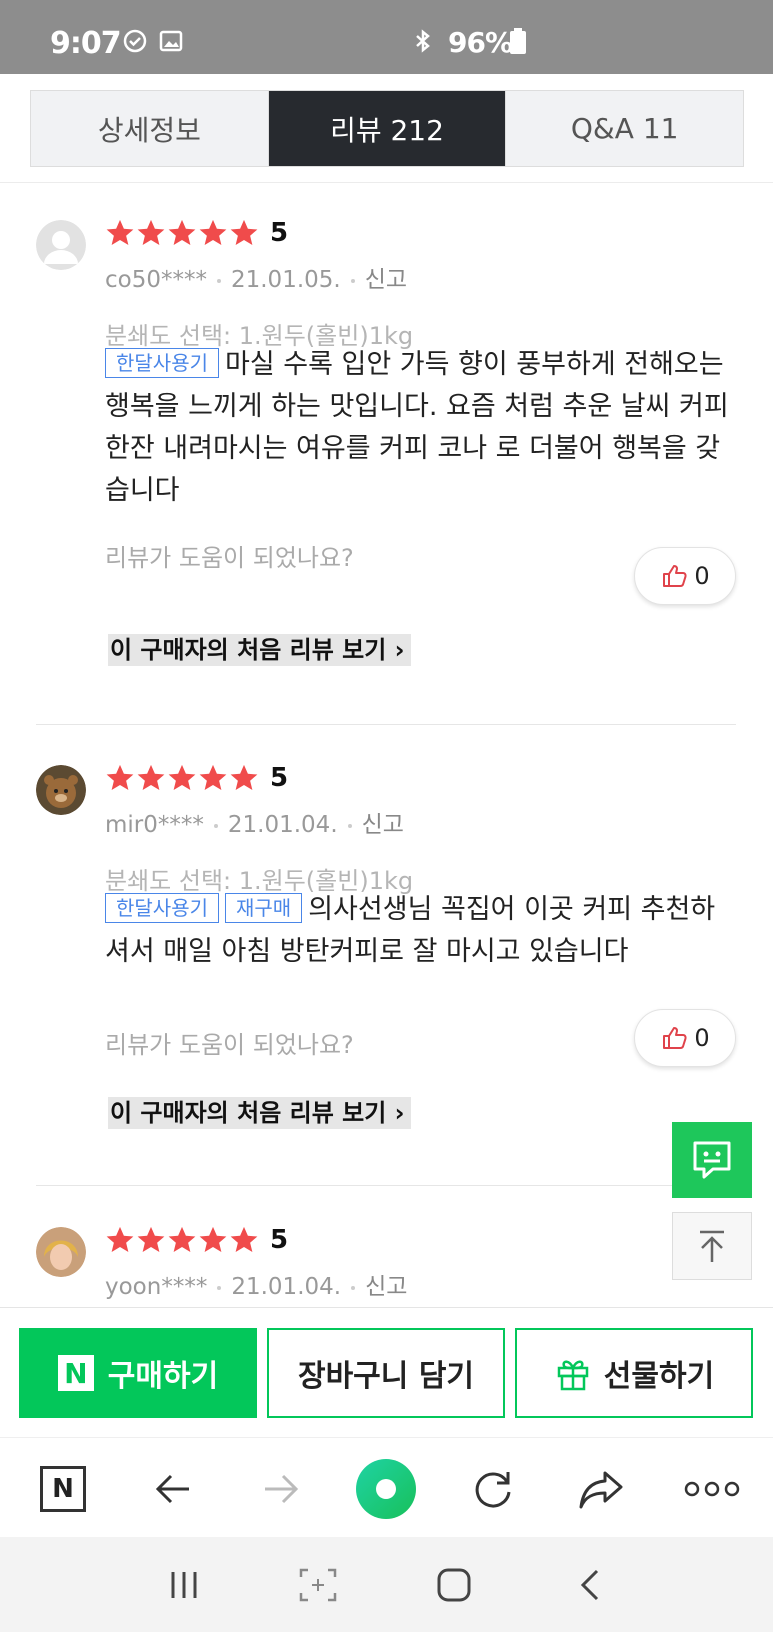 This screenshot has width=773, height=1632. I want to click on system-back-button, so click(590, 1585).